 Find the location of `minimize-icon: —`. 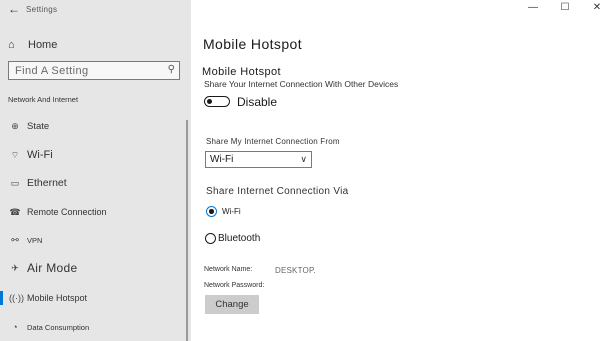

minimize-icon: — is located at coordinates (533, 7).